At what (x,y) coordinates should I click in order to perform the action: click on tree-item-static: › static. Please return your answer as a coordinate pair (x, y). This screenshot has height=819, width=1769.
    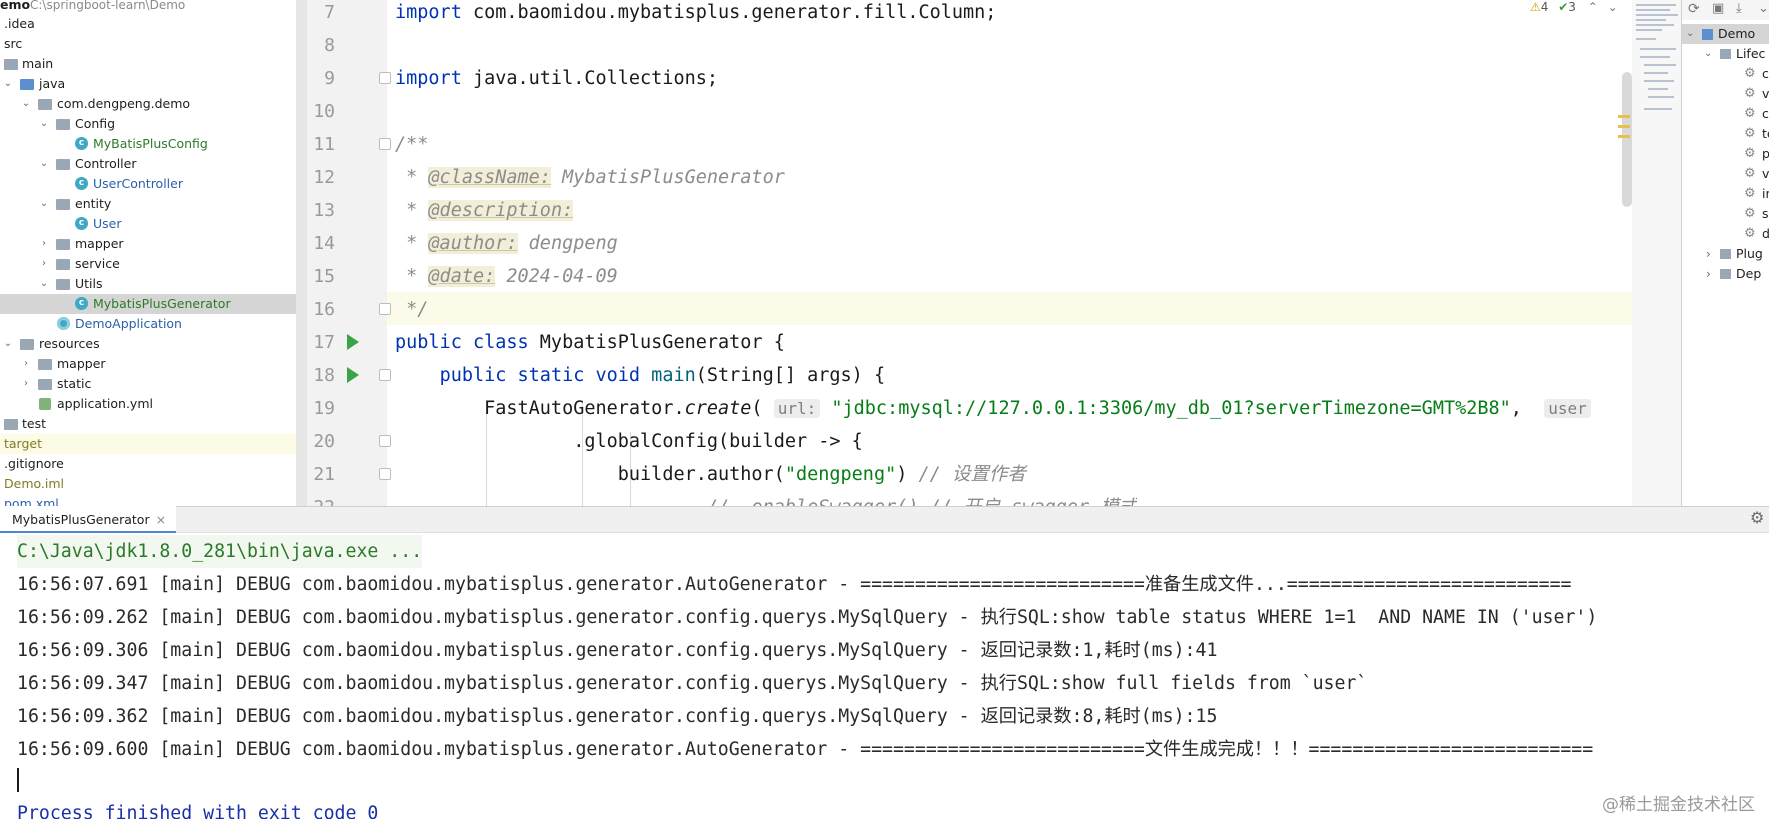
    Looking at the image, I should click on (152, 384).